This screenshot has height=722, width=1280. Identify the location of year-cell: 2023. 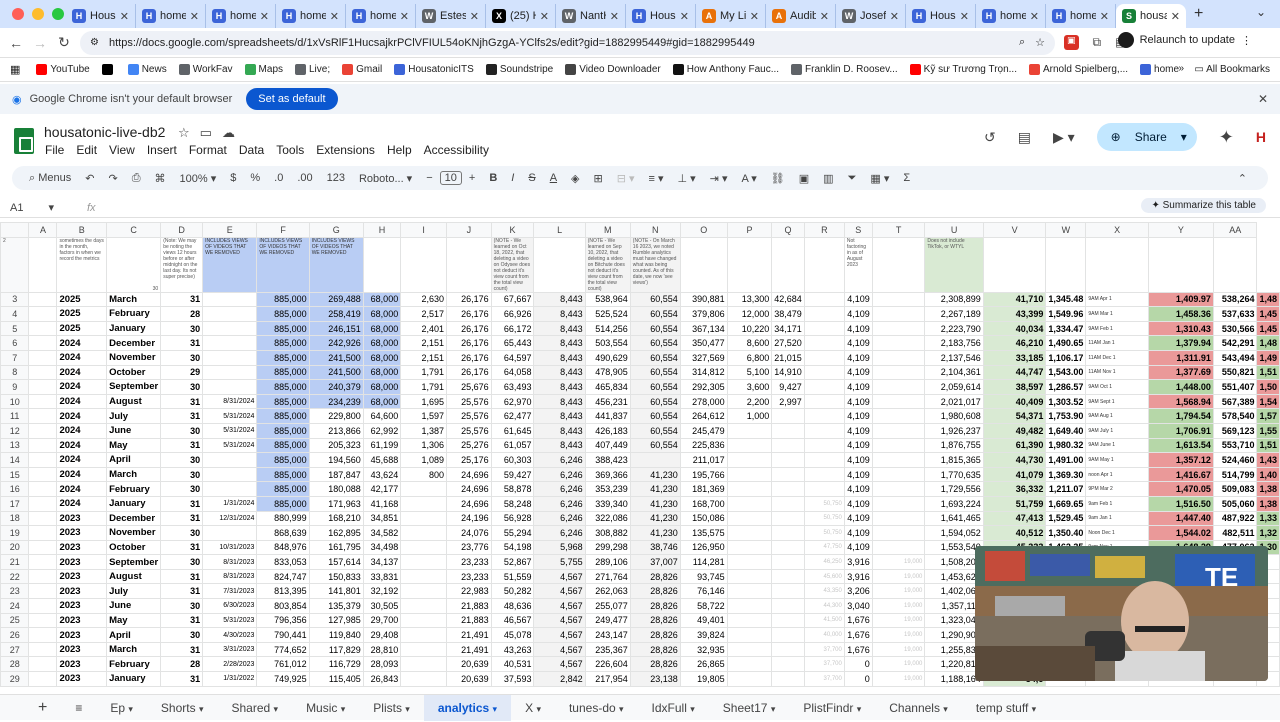
(82, 533).